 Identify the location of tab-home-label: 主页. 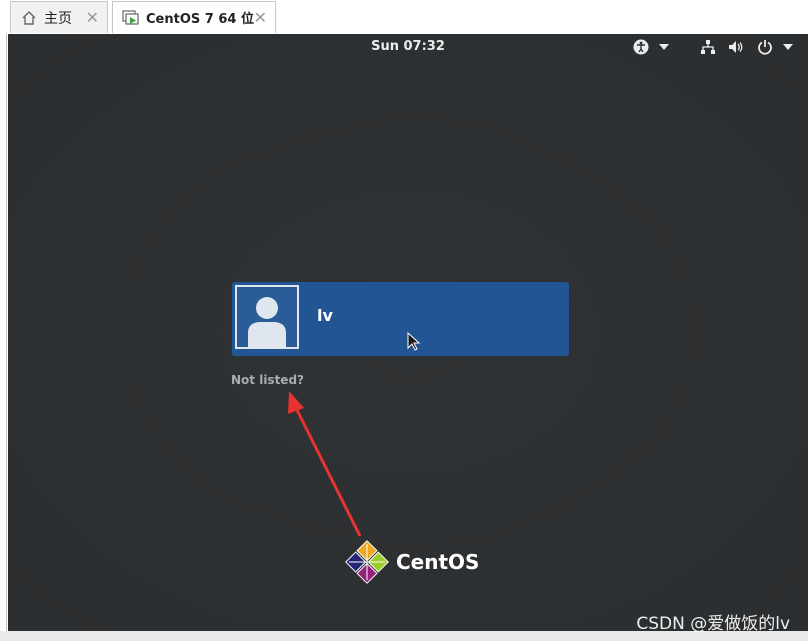
(58, 18).